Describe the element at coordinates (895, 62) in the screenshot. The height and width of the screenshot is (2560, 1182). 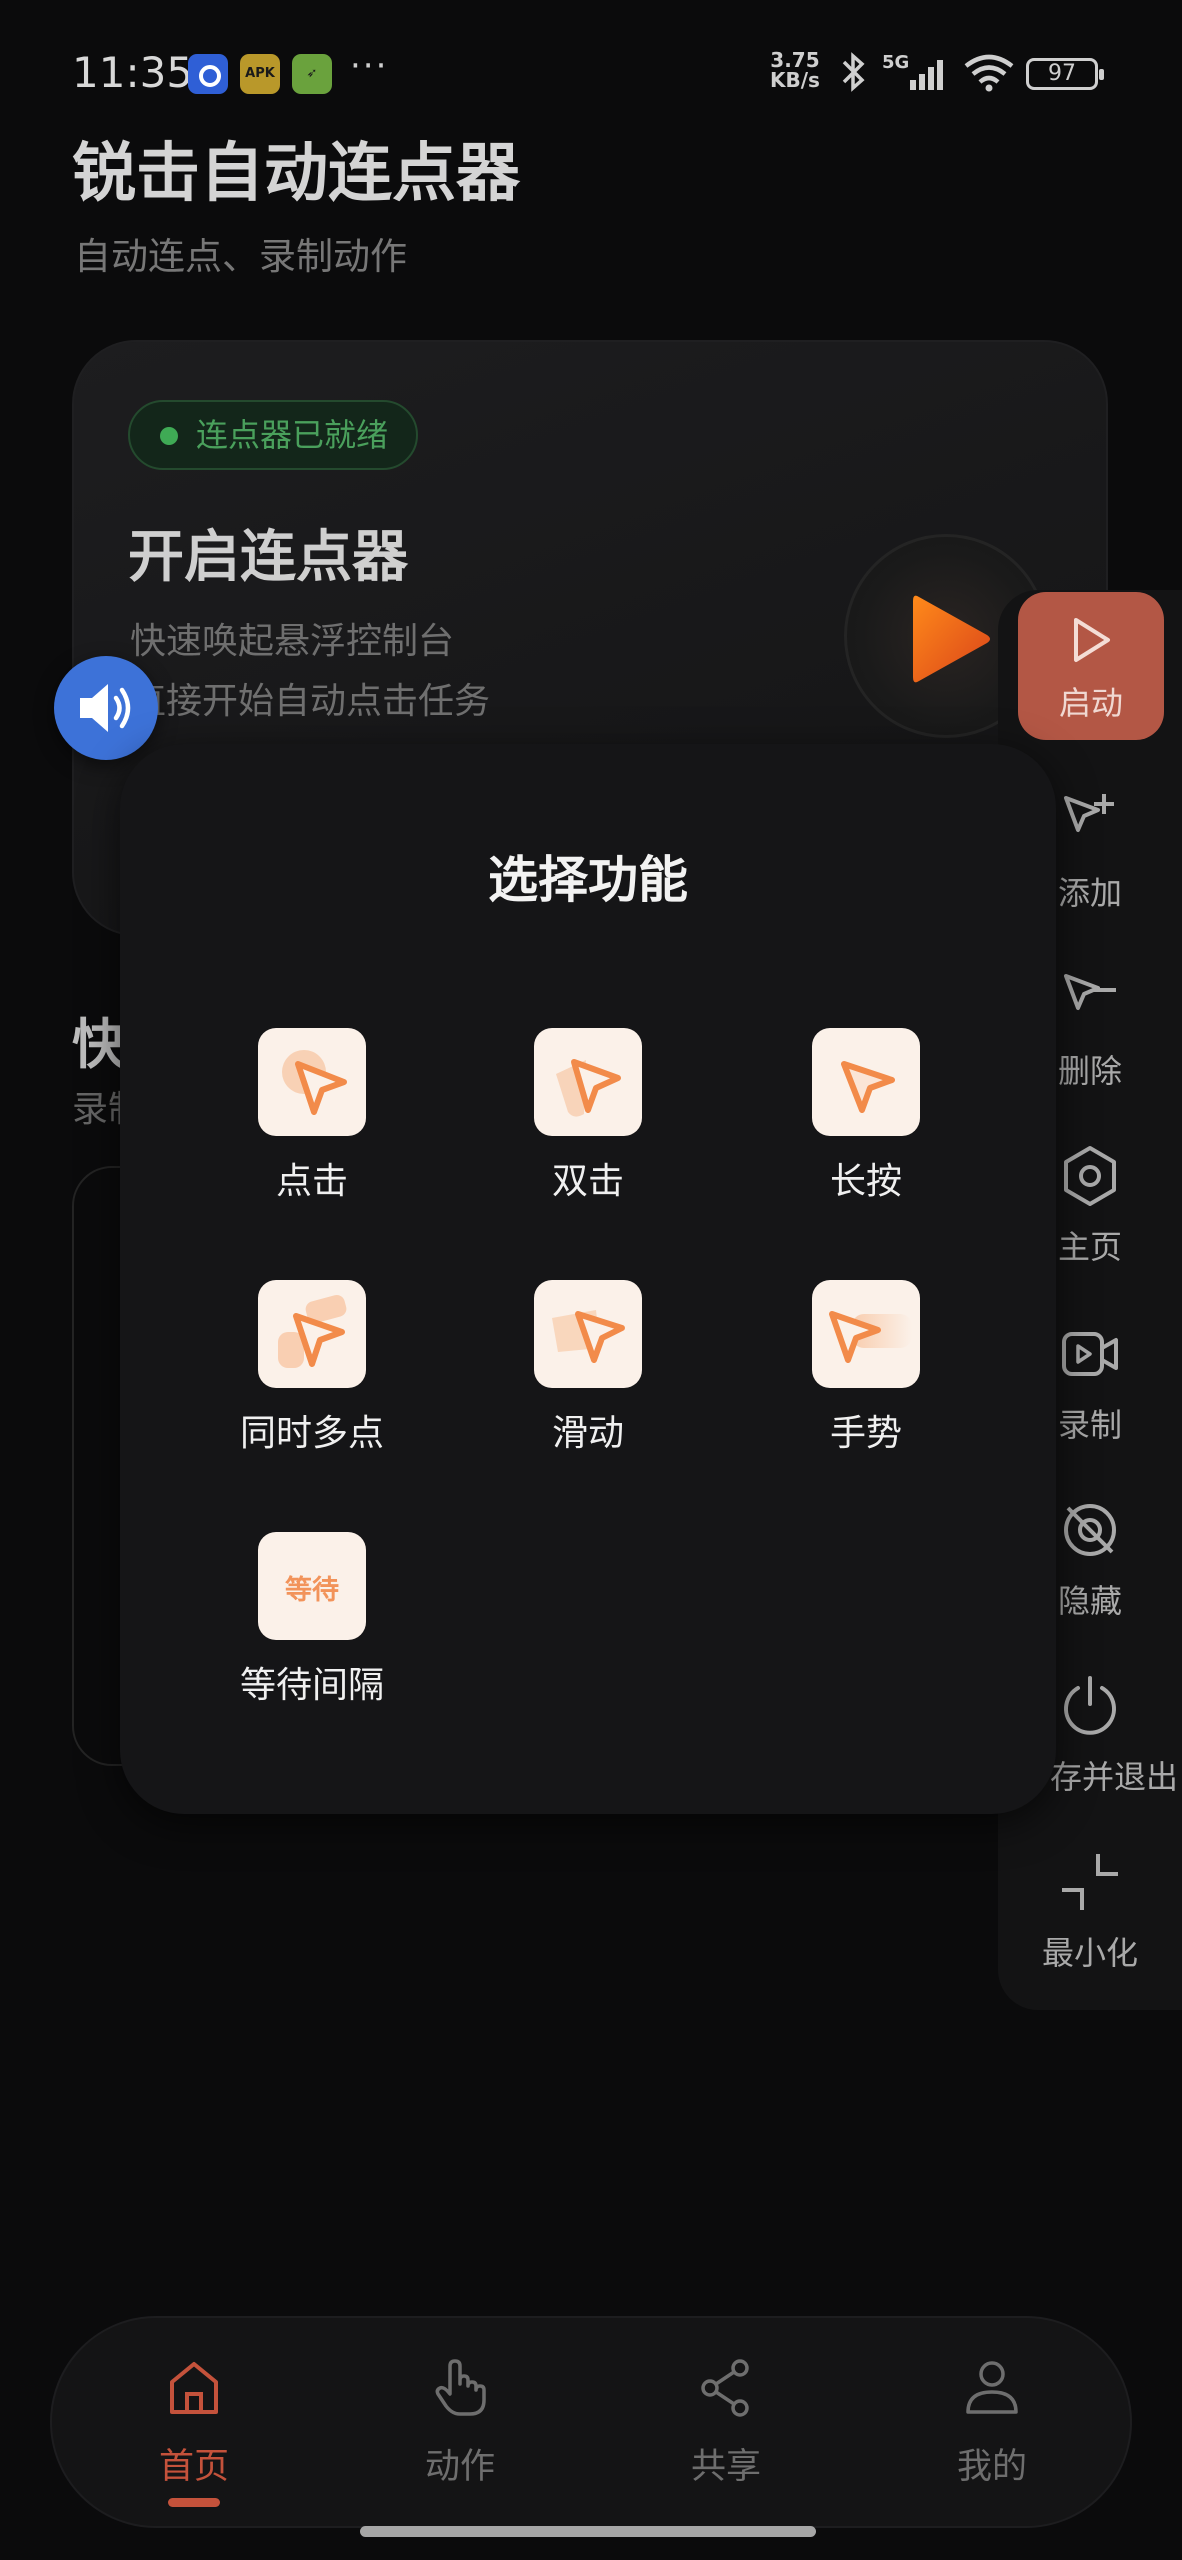
I see `network-type: 5G` at that location.